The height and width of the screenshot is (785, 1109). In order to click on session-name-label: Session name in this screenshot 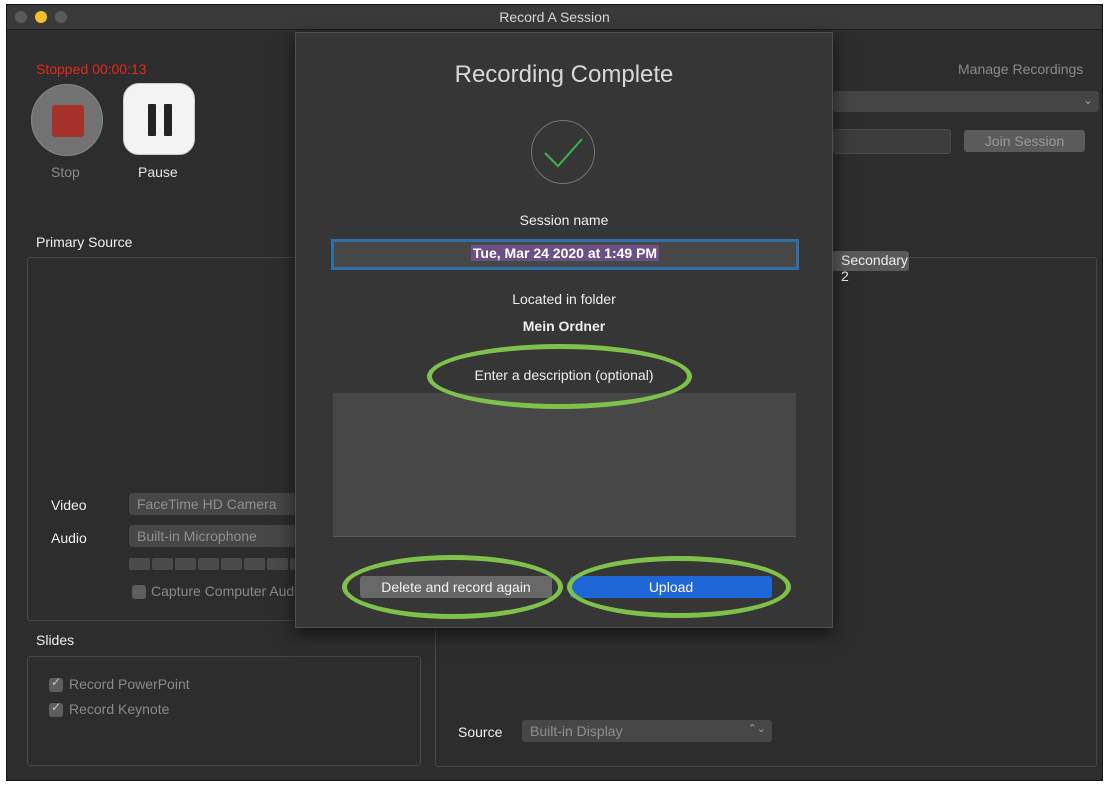, I will do `click(564, 220)`.